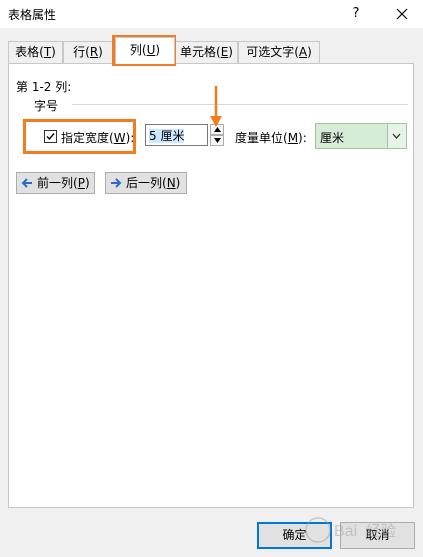  I want to click on arrow-right-icon, so click(116, 183).